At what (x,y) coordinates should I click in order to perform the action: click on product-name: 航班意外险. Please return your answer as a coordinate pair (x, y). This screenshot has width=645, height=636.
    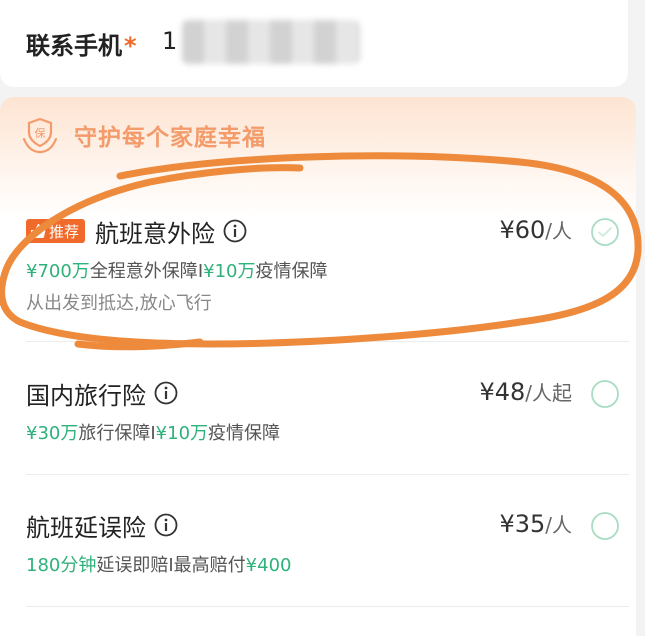
    Looking at the image, I should click on (155, 233).